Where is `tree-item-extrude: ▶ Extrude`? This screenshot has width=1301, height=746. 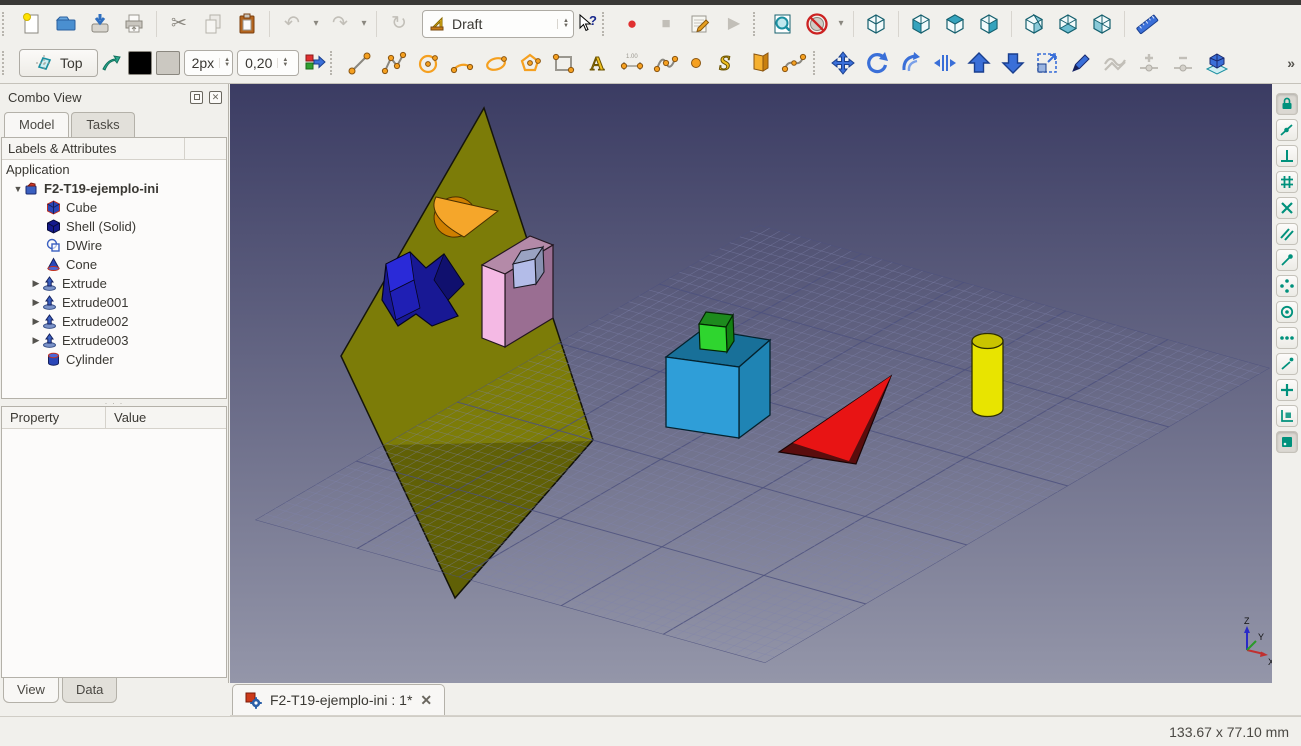
tree-item-extrude: ▶ Extrude is located at coordinates (114, 283).